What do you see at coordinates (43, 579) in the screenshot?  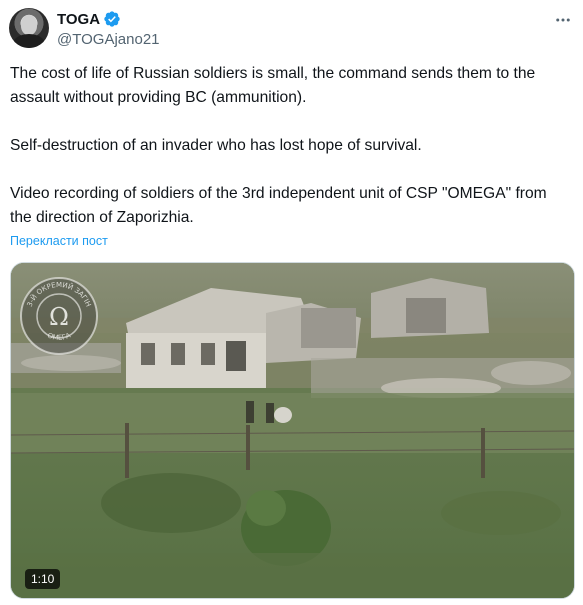 I see `video-duration: 1:10` at bounding box center [43, 579].